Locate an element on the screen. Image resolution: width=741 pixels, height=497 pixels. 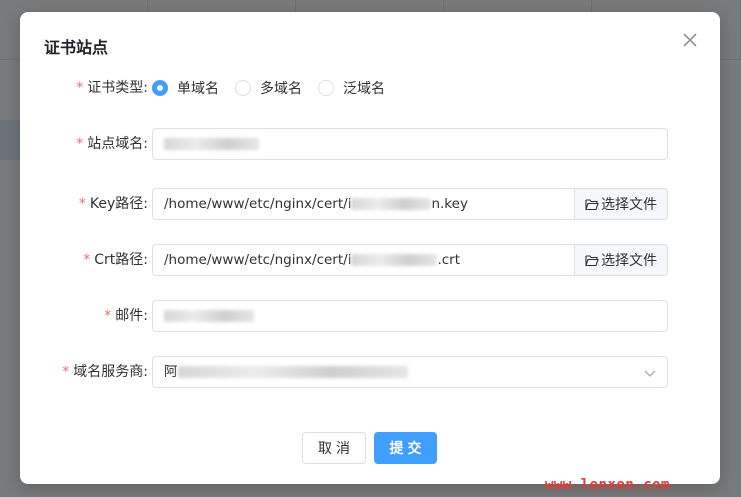
key-path-label: * Key路径: is located at coordinates (113, 204).